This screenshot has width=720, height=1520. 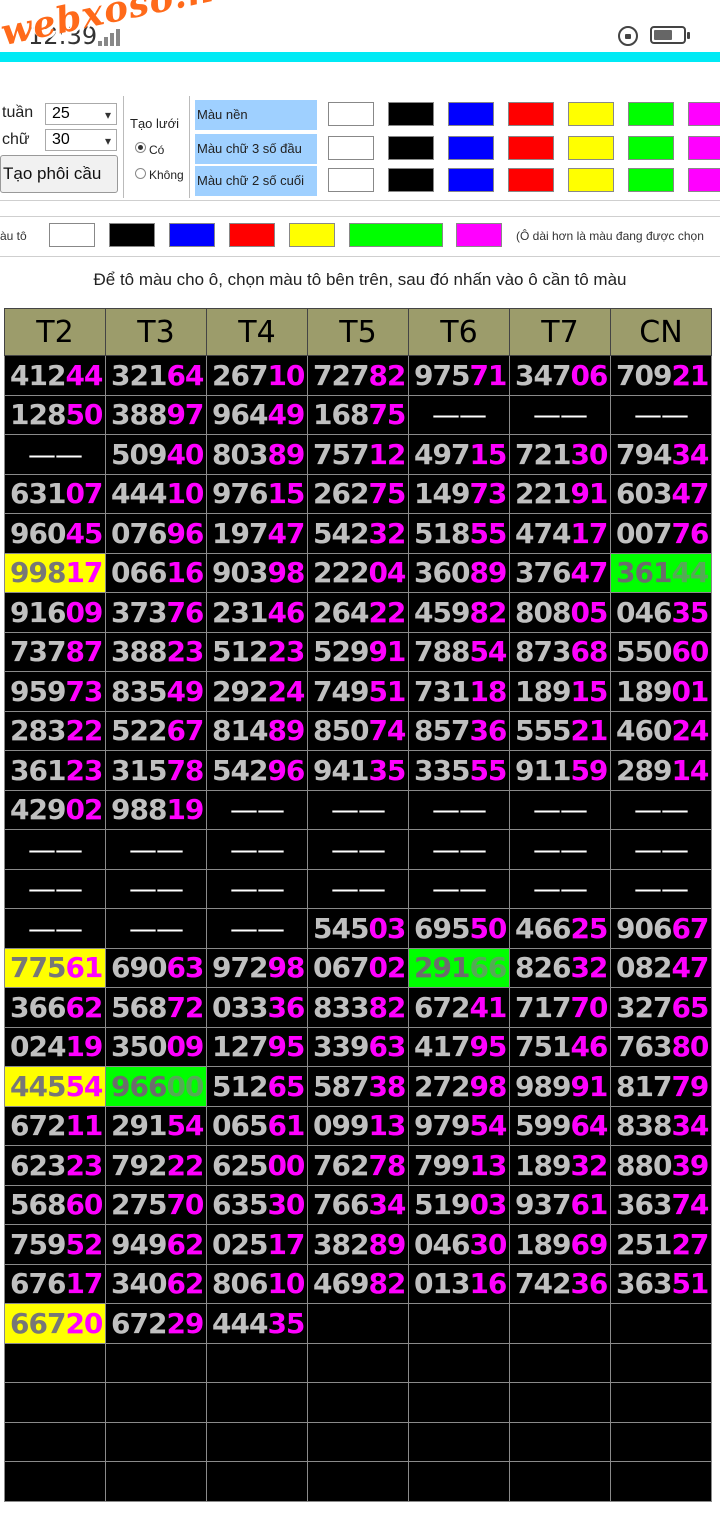 What do you see at coordinates (661, 493) in the screenshot?
I see `result-cell: 60347` at bounding box center [661, 493].